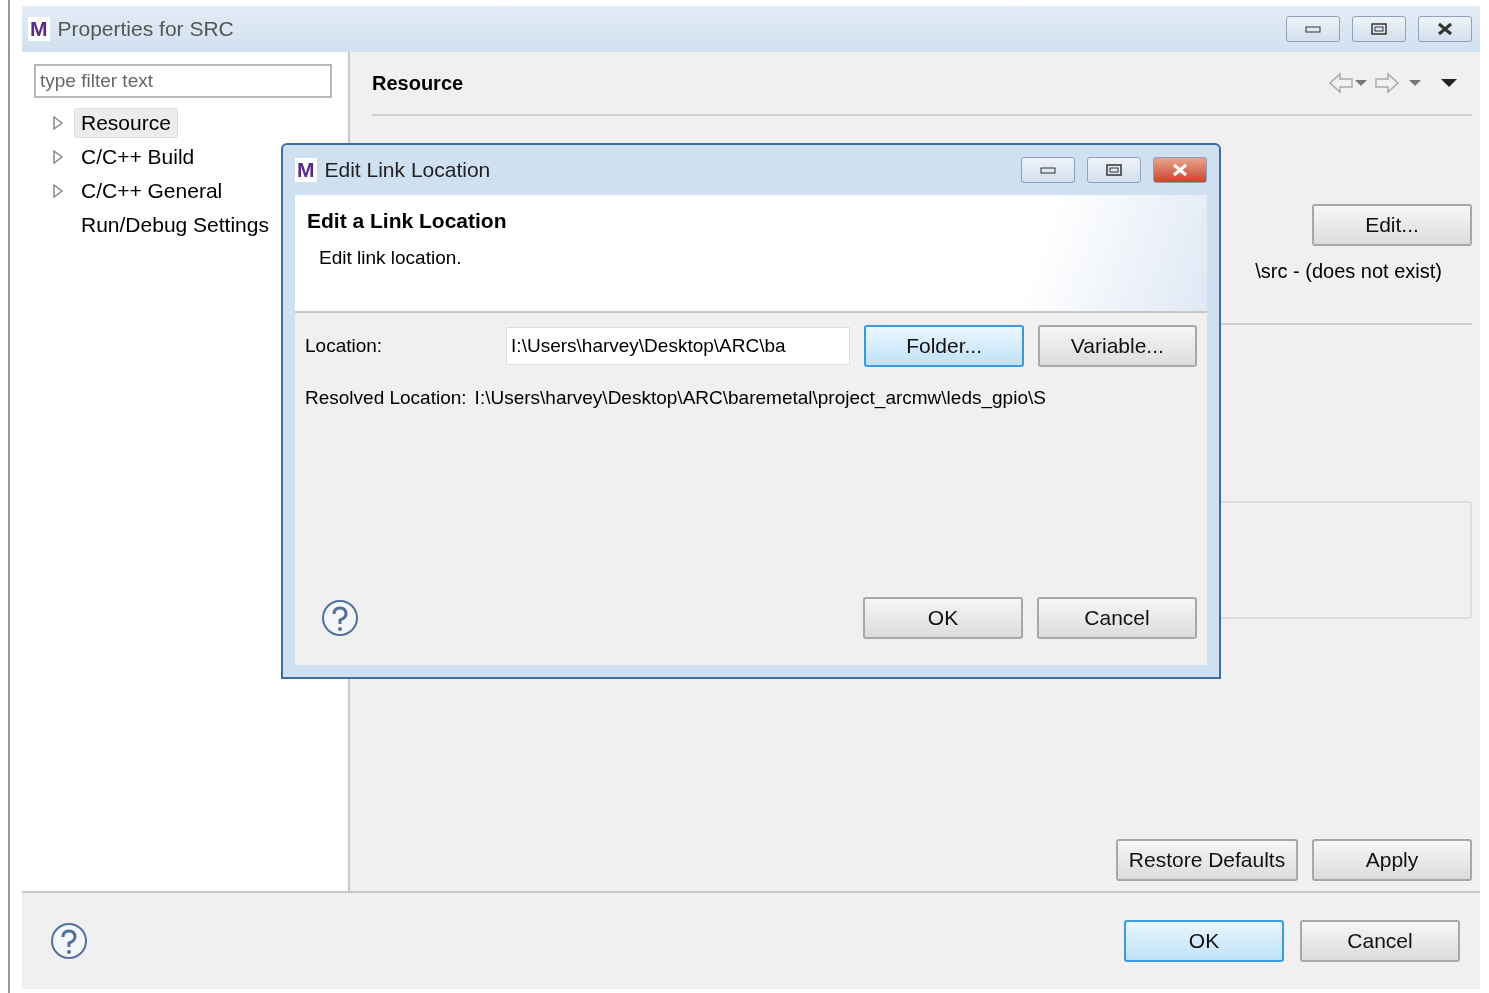  Describe the element at coordinates (1207, 860) in the screenshot. I see `page-button: Restore Defaults` at that location.